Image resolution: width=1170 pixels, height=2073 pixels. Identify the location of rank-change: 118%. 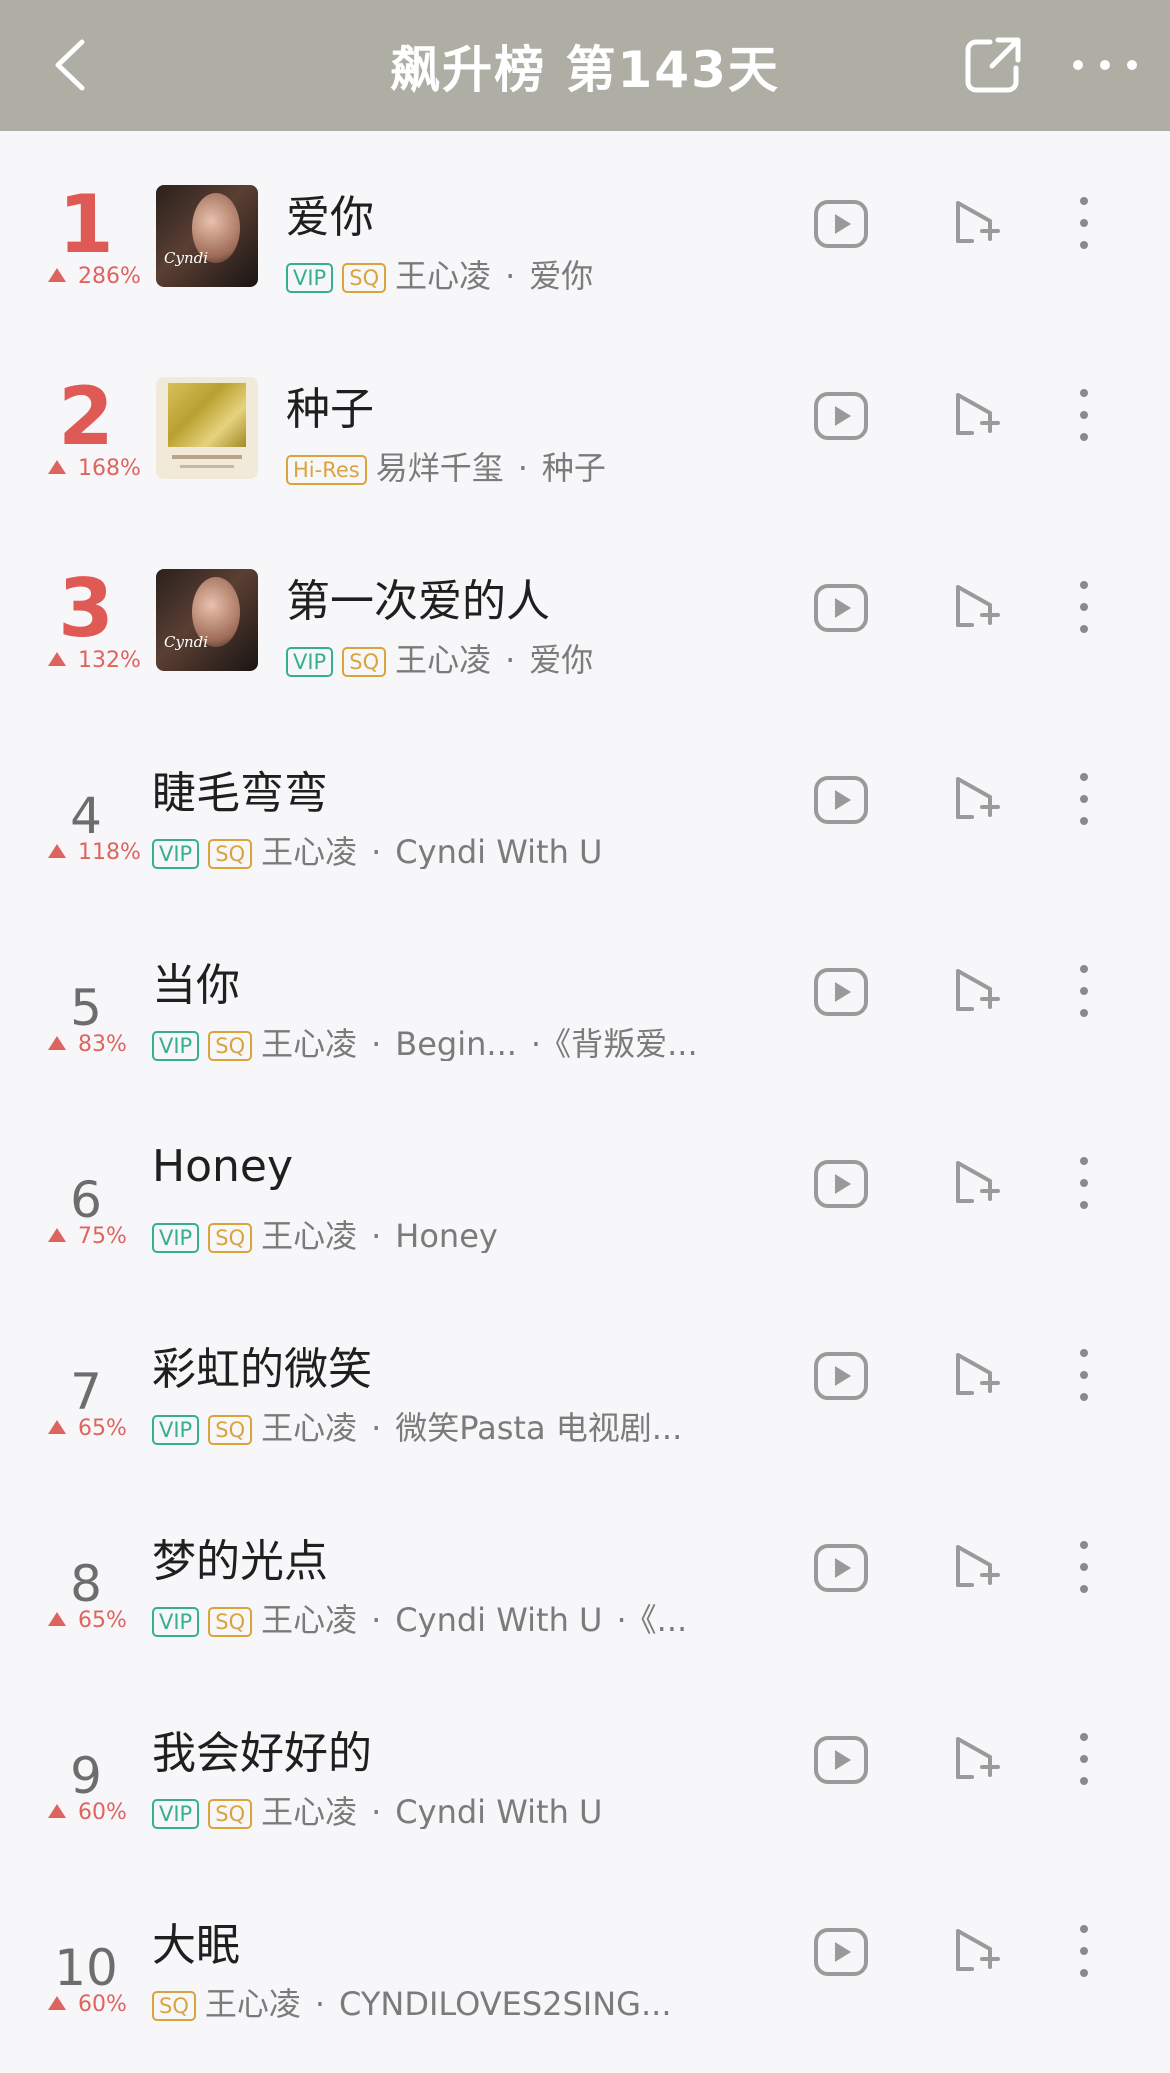
(94, 853).